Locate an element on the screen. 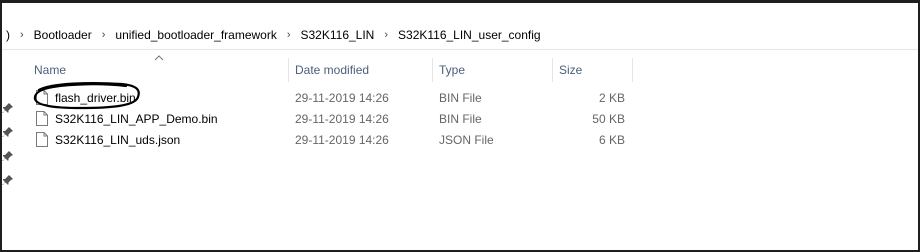 This screenshot has height=252, width=920. file-size: 6 KB is located at coordinates (611, 140).